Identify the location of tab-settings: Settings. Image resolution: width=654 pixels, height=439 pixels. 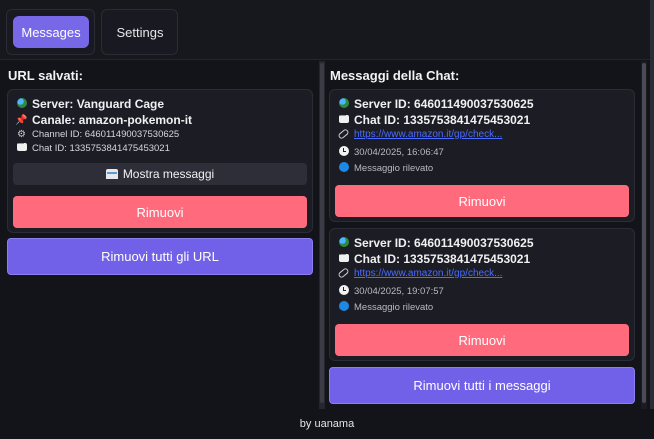
(140, 32).